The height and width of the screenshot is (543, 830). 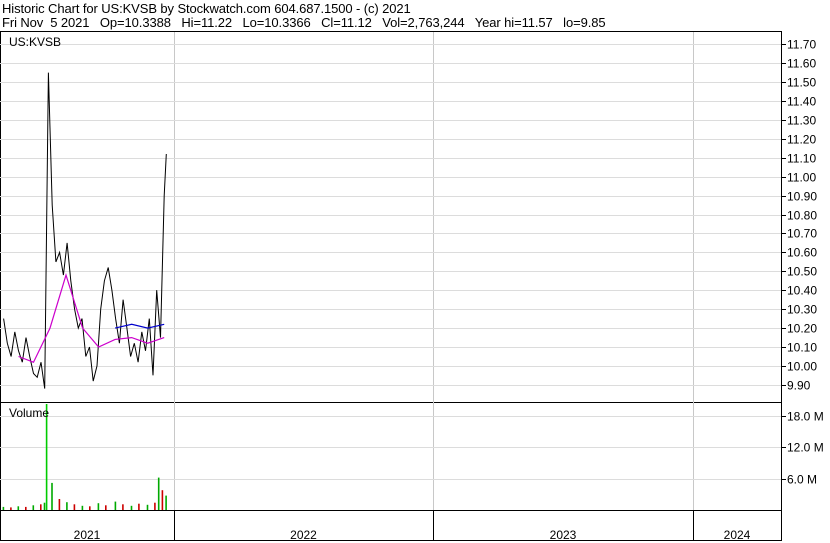 What do you see at coordinates (802, 367) in the screenshot?
I see `price-tick-label: 10.00` at bounding box center [802, 367].